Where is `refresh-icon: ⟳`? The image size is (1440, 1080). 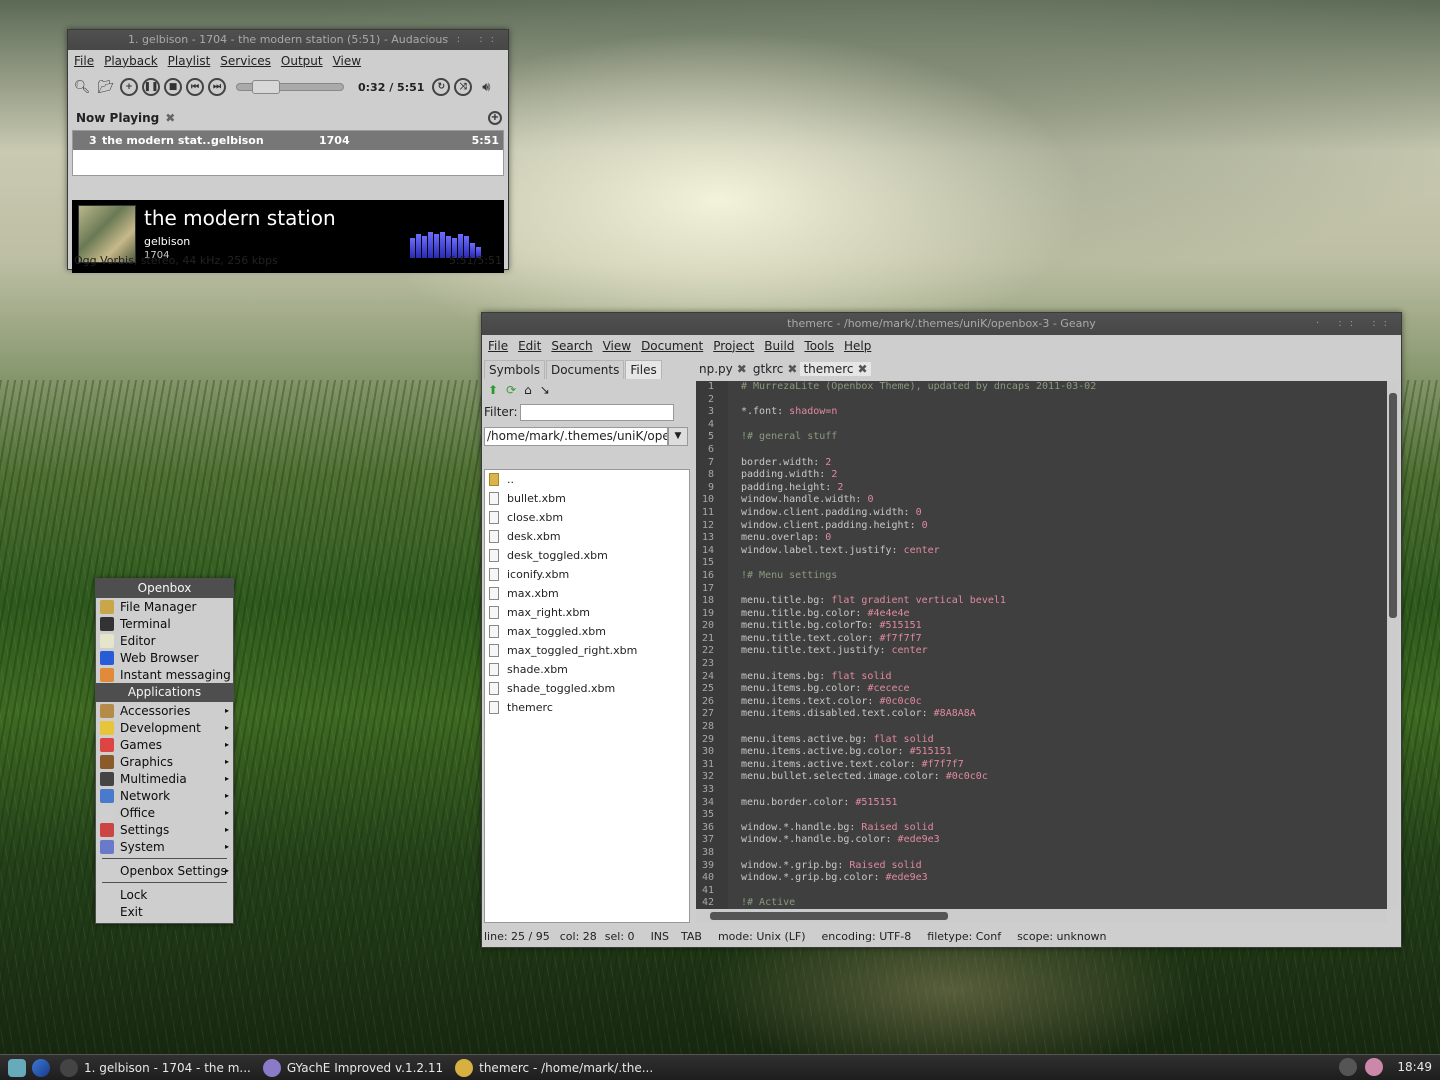 refresh-icon: ⟳ is located at coordinates (511, 390).